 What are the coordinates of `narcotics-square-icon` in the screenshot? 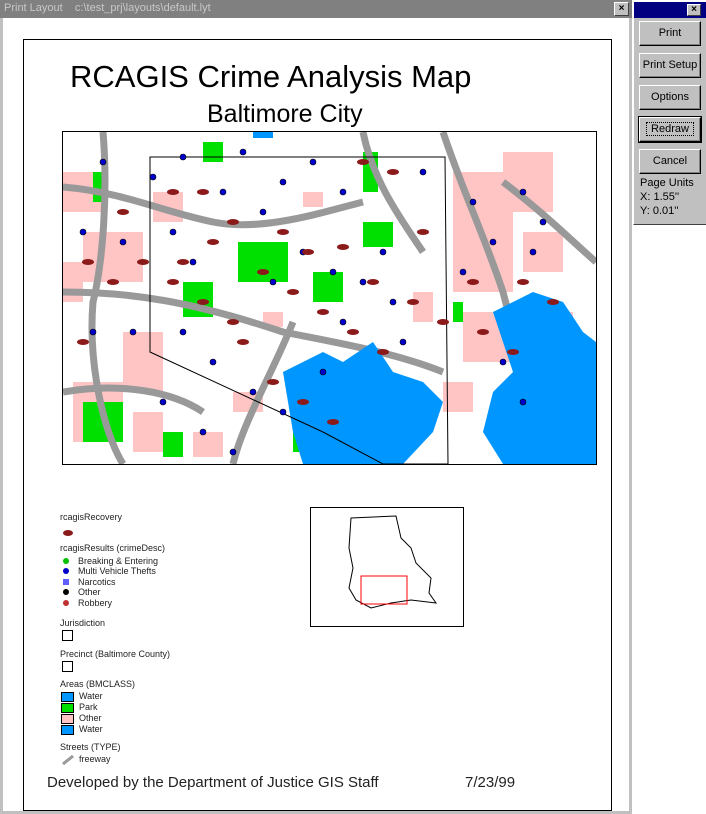 It's located at (66, 582).